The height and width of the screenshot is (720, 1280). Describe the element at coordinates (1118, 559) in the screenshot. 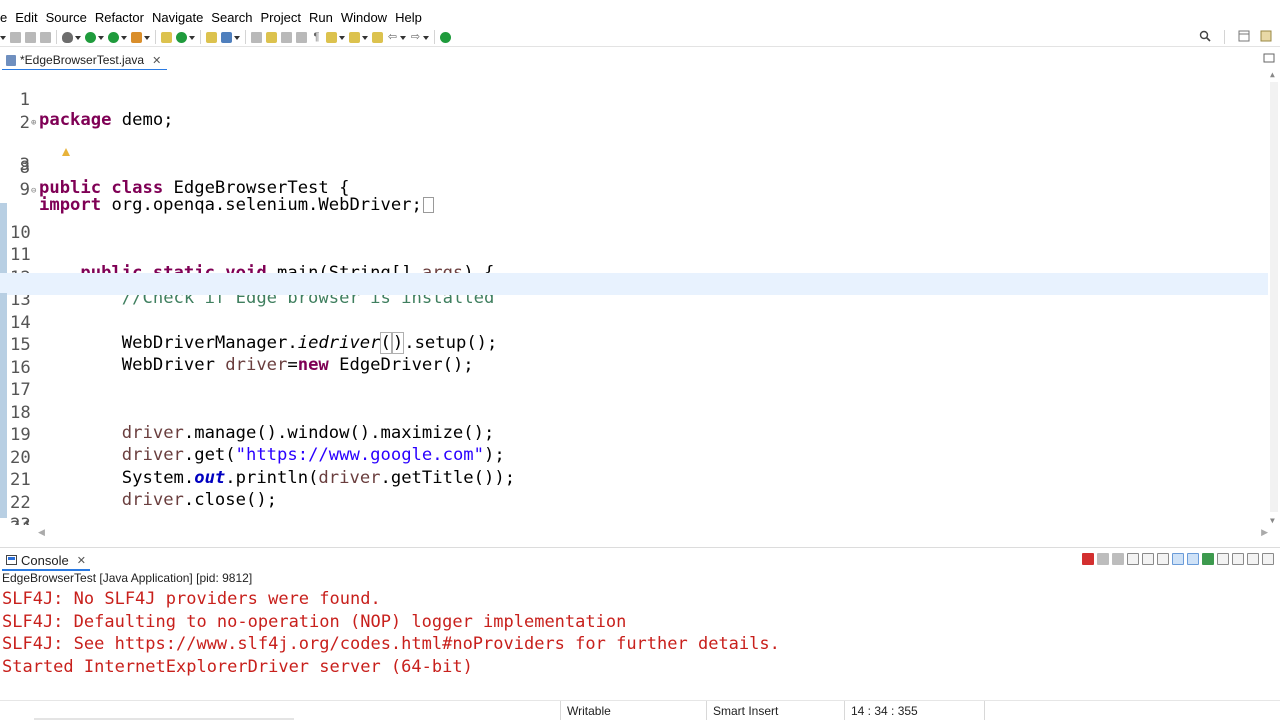

I see `remove-all-terminated-icon` at that location.